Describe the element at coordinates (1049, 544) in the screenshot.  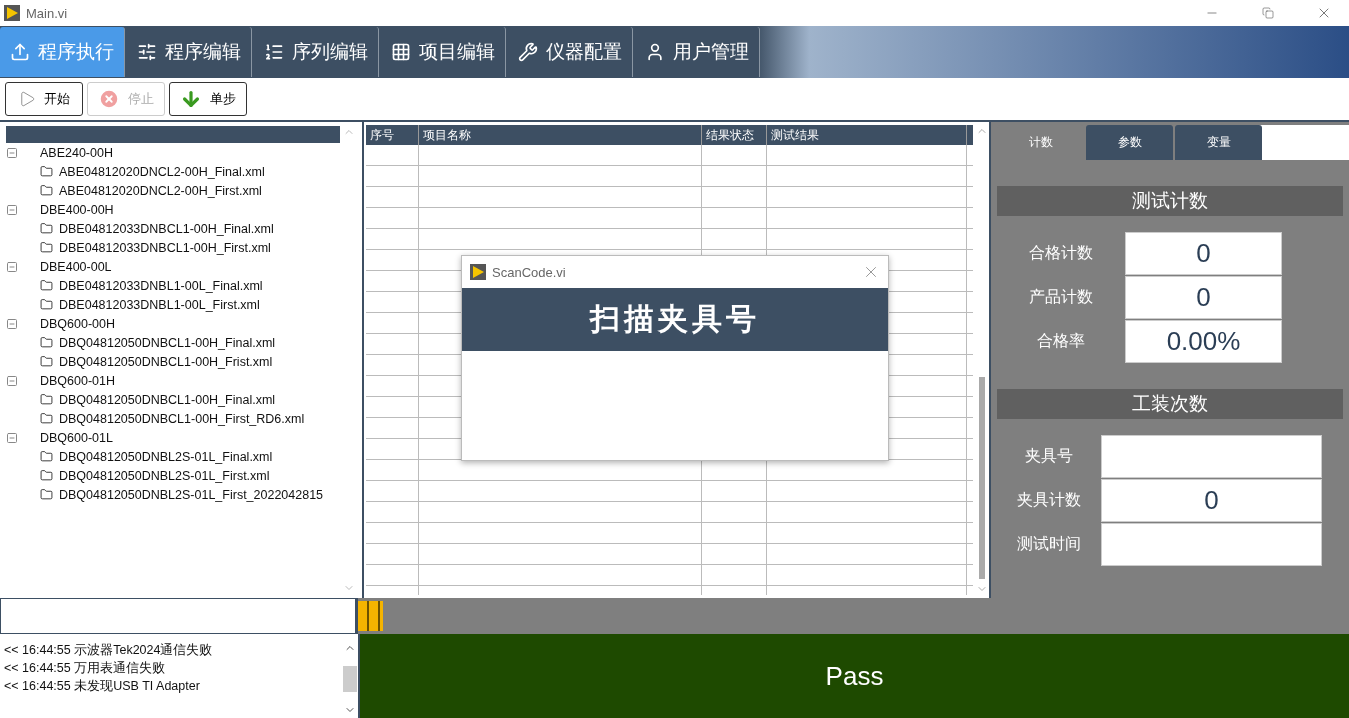
I see `field-label: 测试时间` at that location.